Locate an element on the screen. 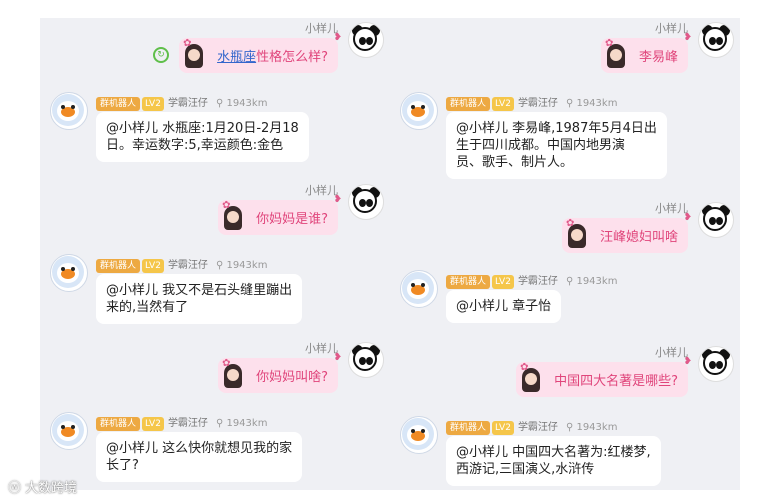 This screenshot has width=780, height=500. user-message: 小样儿 ✿ 中国四大名著是哪些? ❥ is located at coordinates (565, 374).